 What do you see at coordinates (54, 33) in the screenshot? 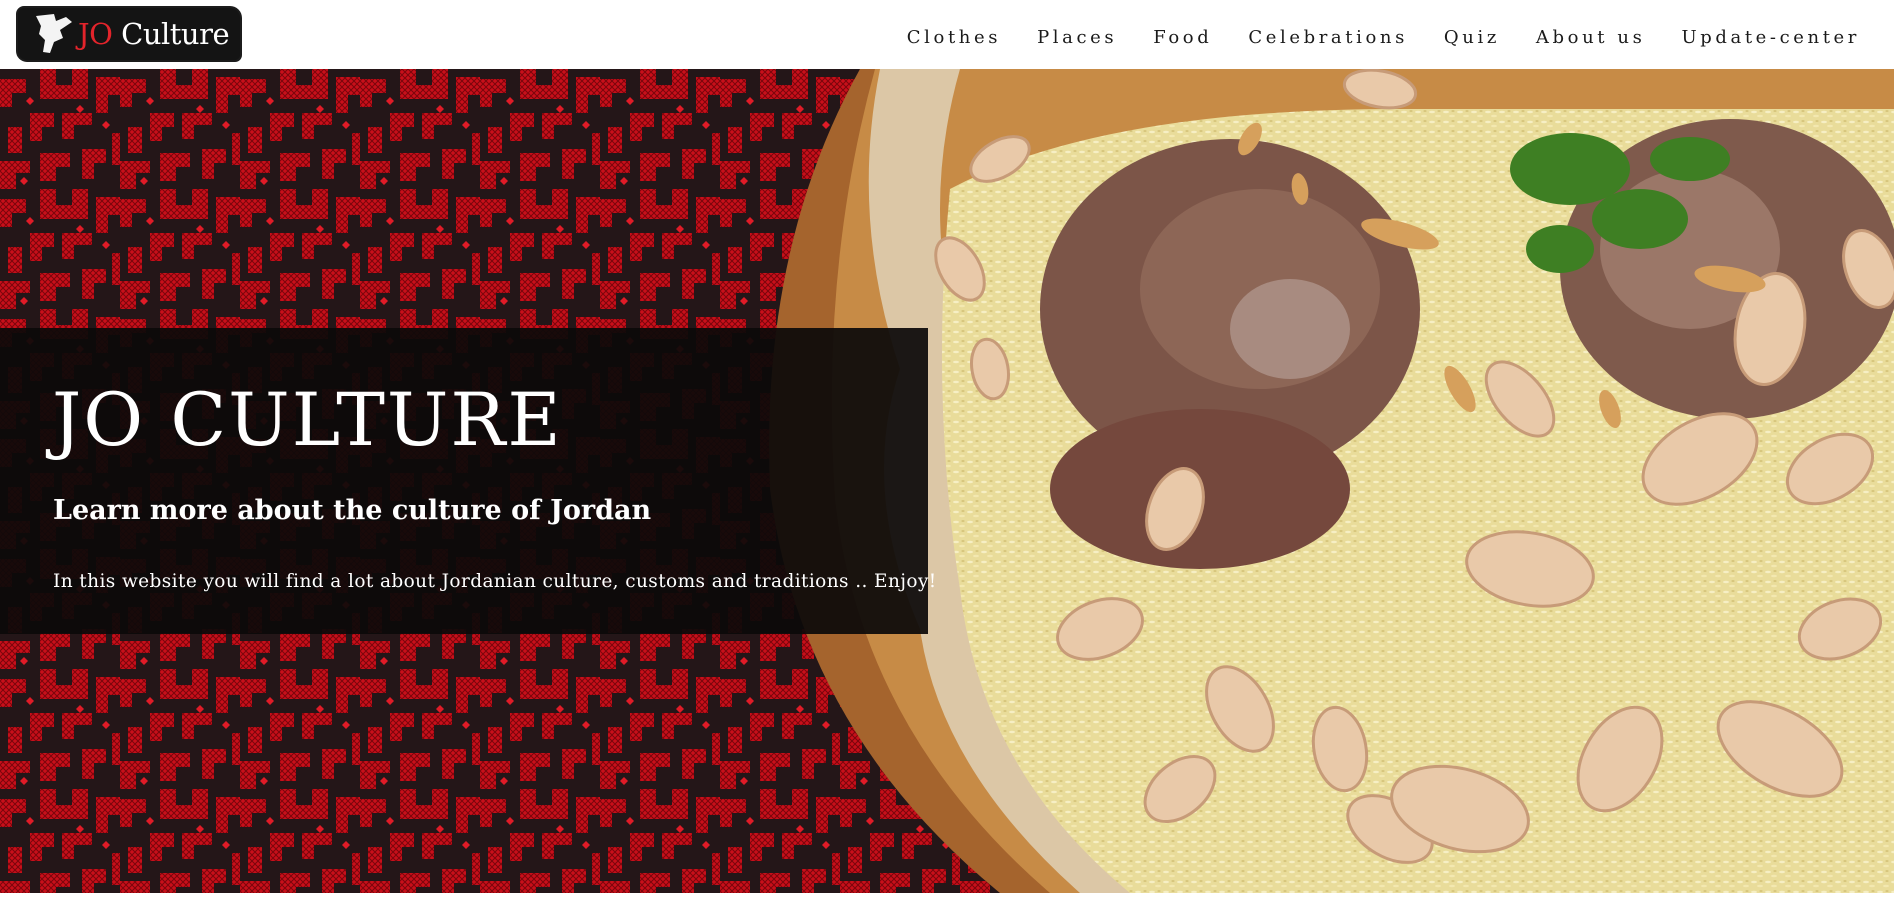
I see `jordan-map-icon` at bounding box center [54, 33].